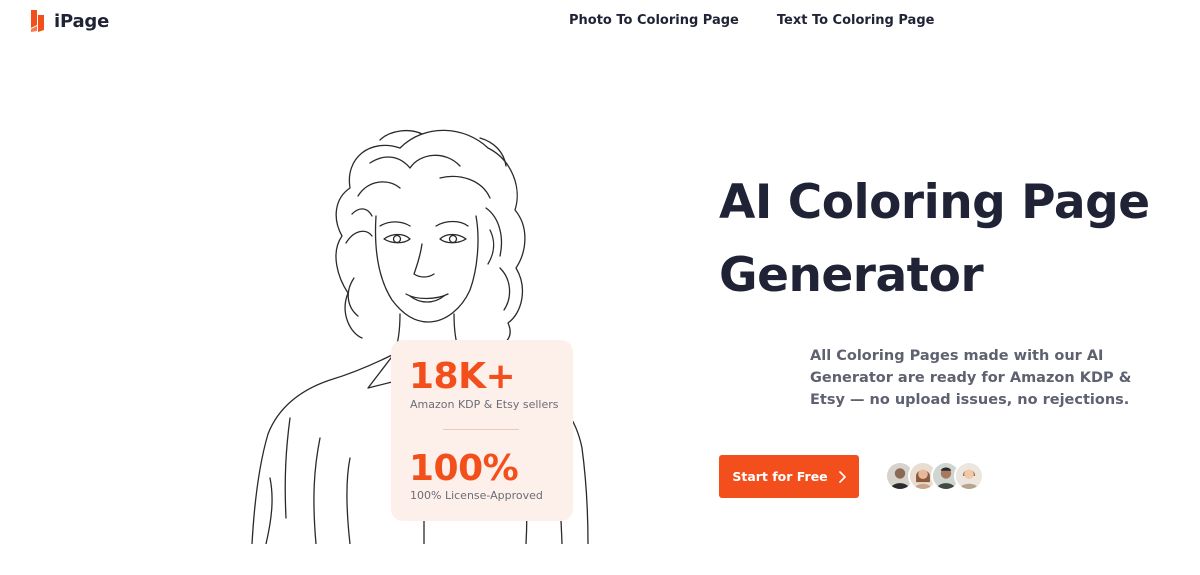 Image resolution: width=1200 pixels, height=575 pixels. I want to click on hero-title: AI Coloring Page Generator, so click(934, 239).